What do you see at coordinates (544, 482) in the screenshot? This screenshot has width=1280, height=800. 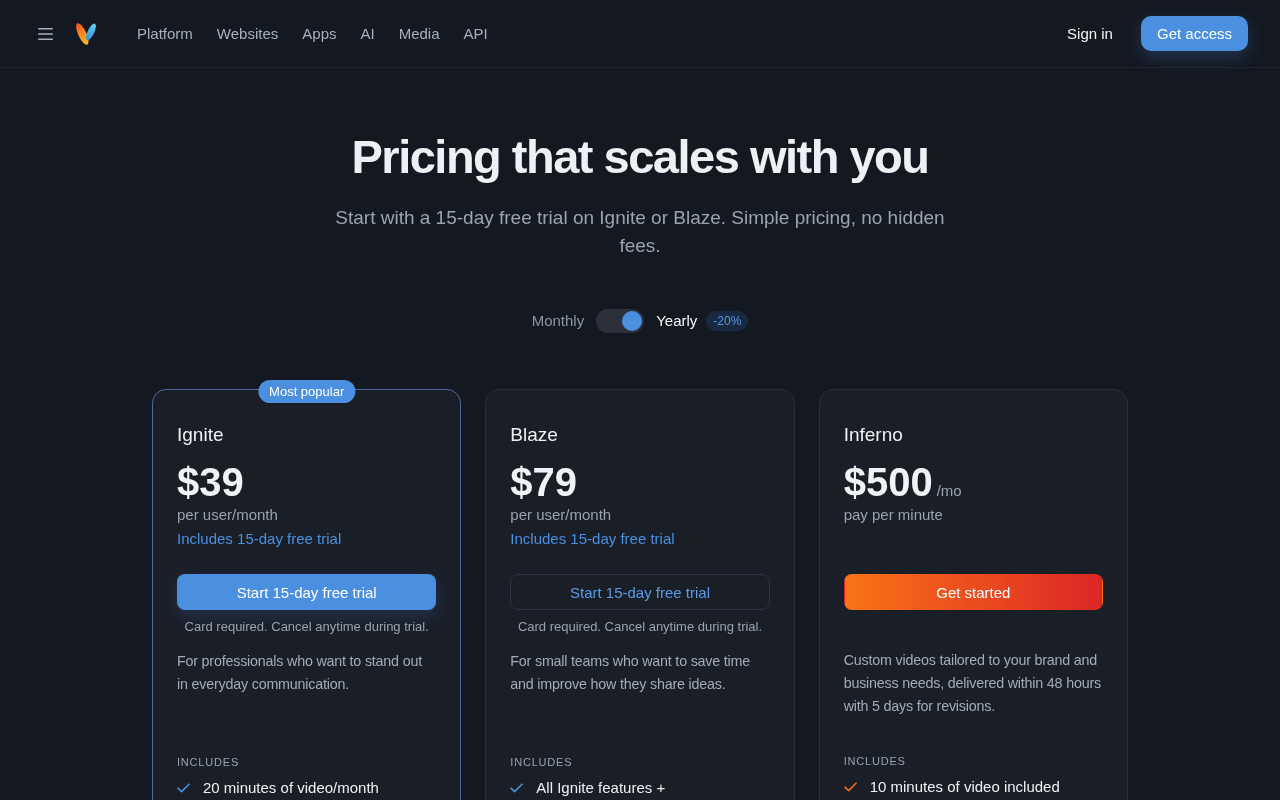 I see `plan-price: $79` at bounding box center [544, 482].